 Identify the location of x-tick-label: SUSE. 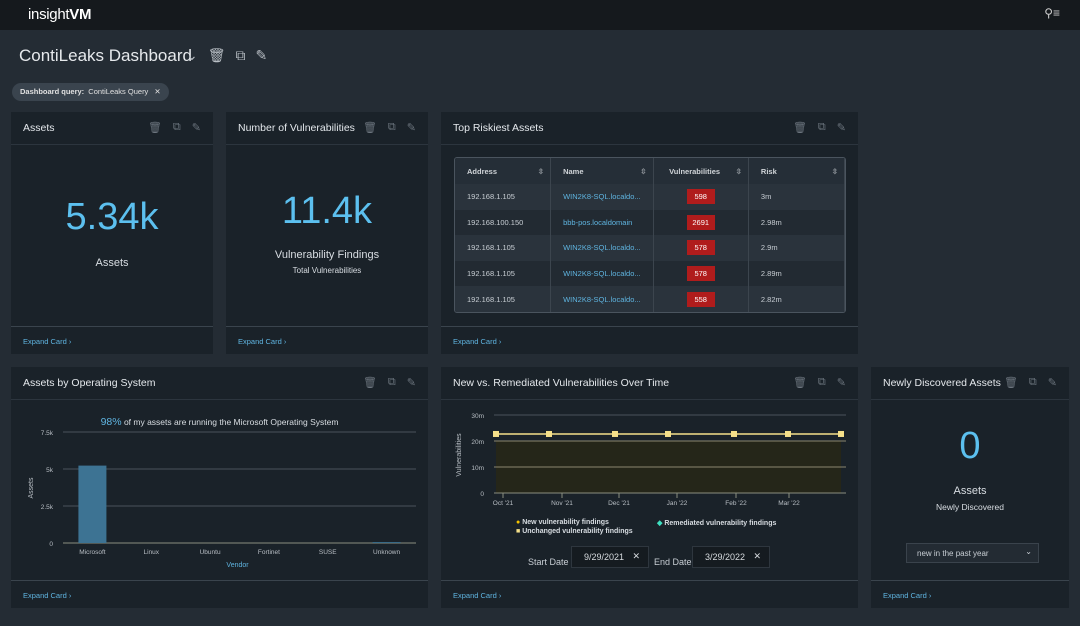
(328, 552).